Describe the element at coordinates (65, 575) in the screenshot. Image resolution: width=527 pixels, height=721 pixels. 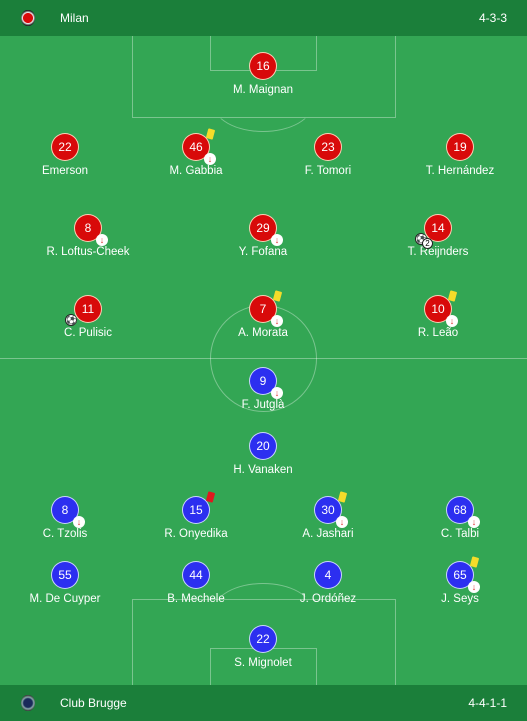
I see `shirt-number-badge: 55` at that location.